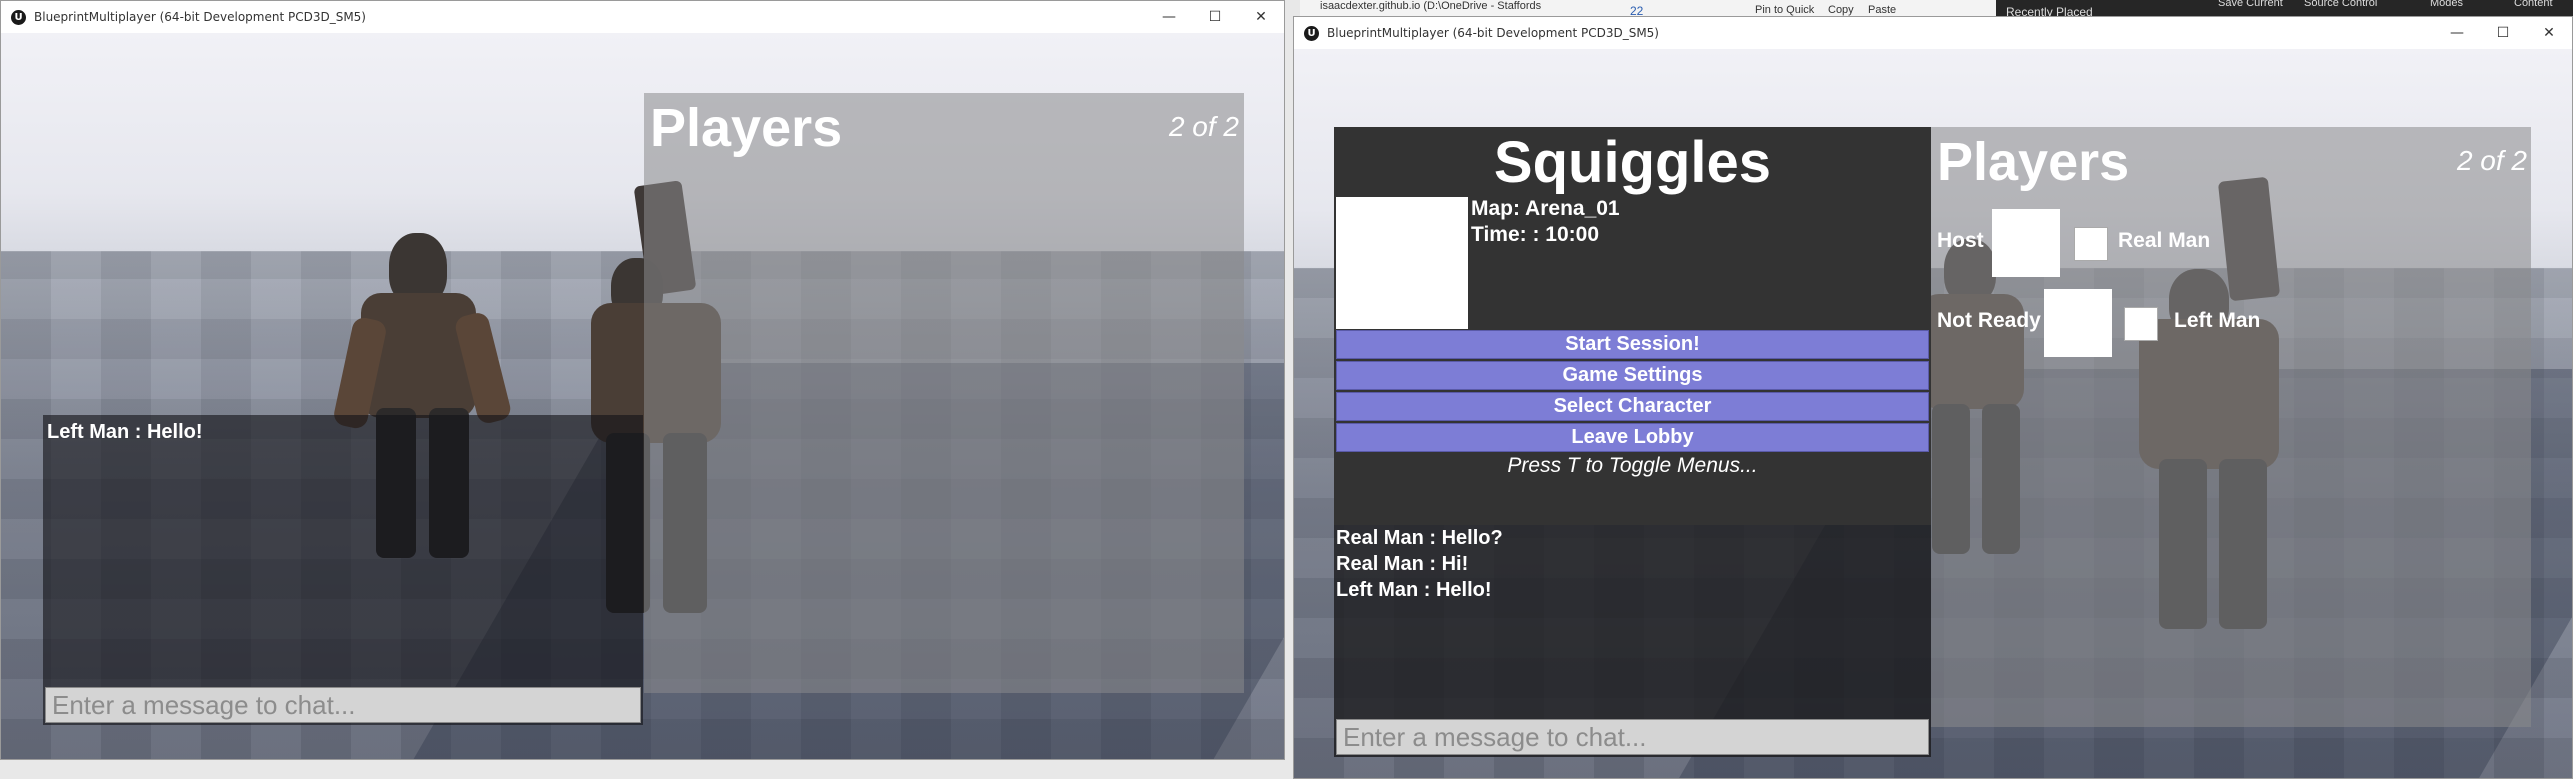 This screenshot has width=2573, height=779. I want to click on editor-save-current-button: Save Current, so click(2250, 4).